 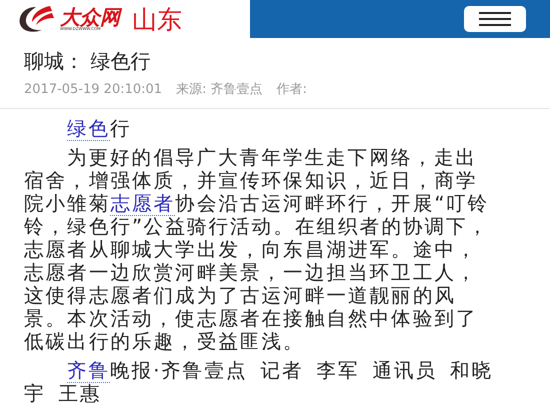 I want to click on publish-date: 2017-05-19 20:10:01, so click(x=93, y=90).